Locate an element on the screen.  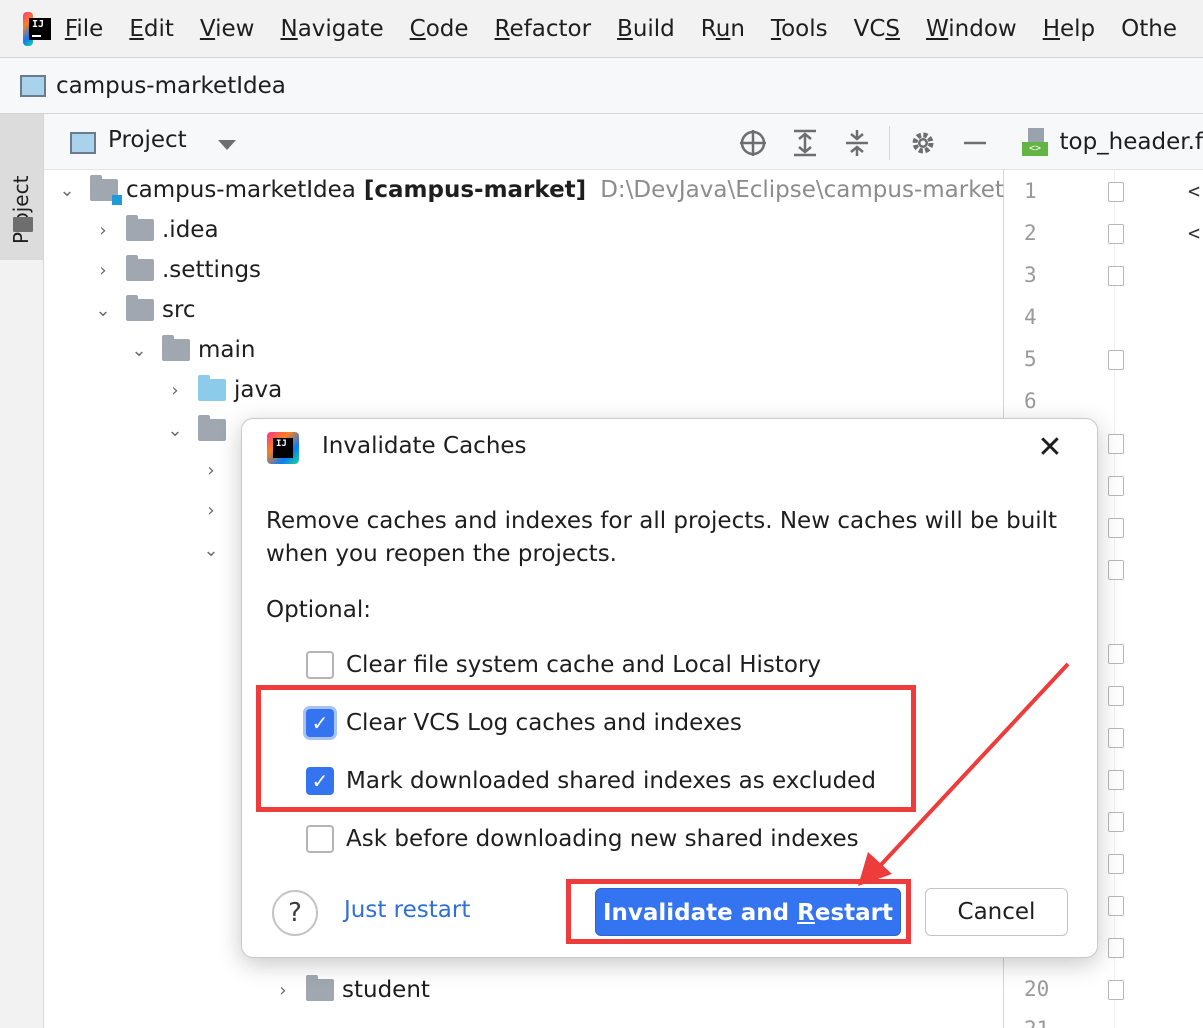
just-restart-link: Just restart is located at coordinates (407, 910).